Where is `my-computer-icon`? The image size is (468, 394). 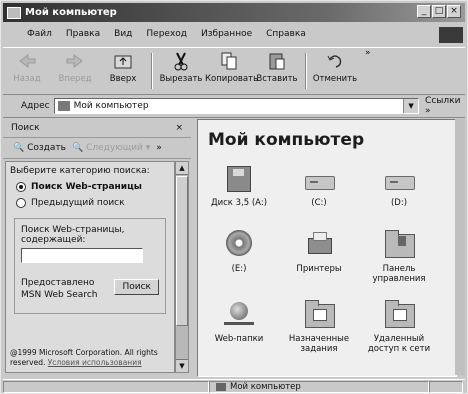
my-computer-icon is located at coordinates (14, 12).